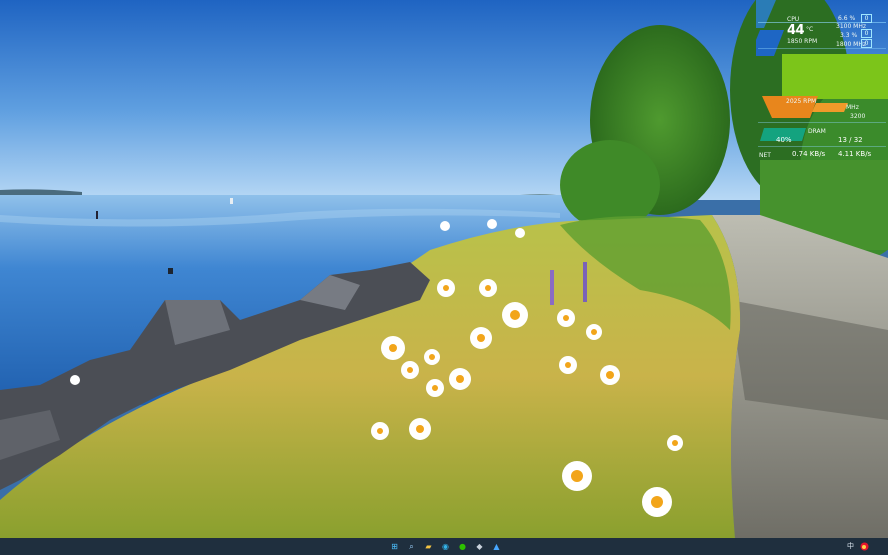 This screenshot has height=555, width=888. I want to click on cpu-label: CPU, so click(793, 19).